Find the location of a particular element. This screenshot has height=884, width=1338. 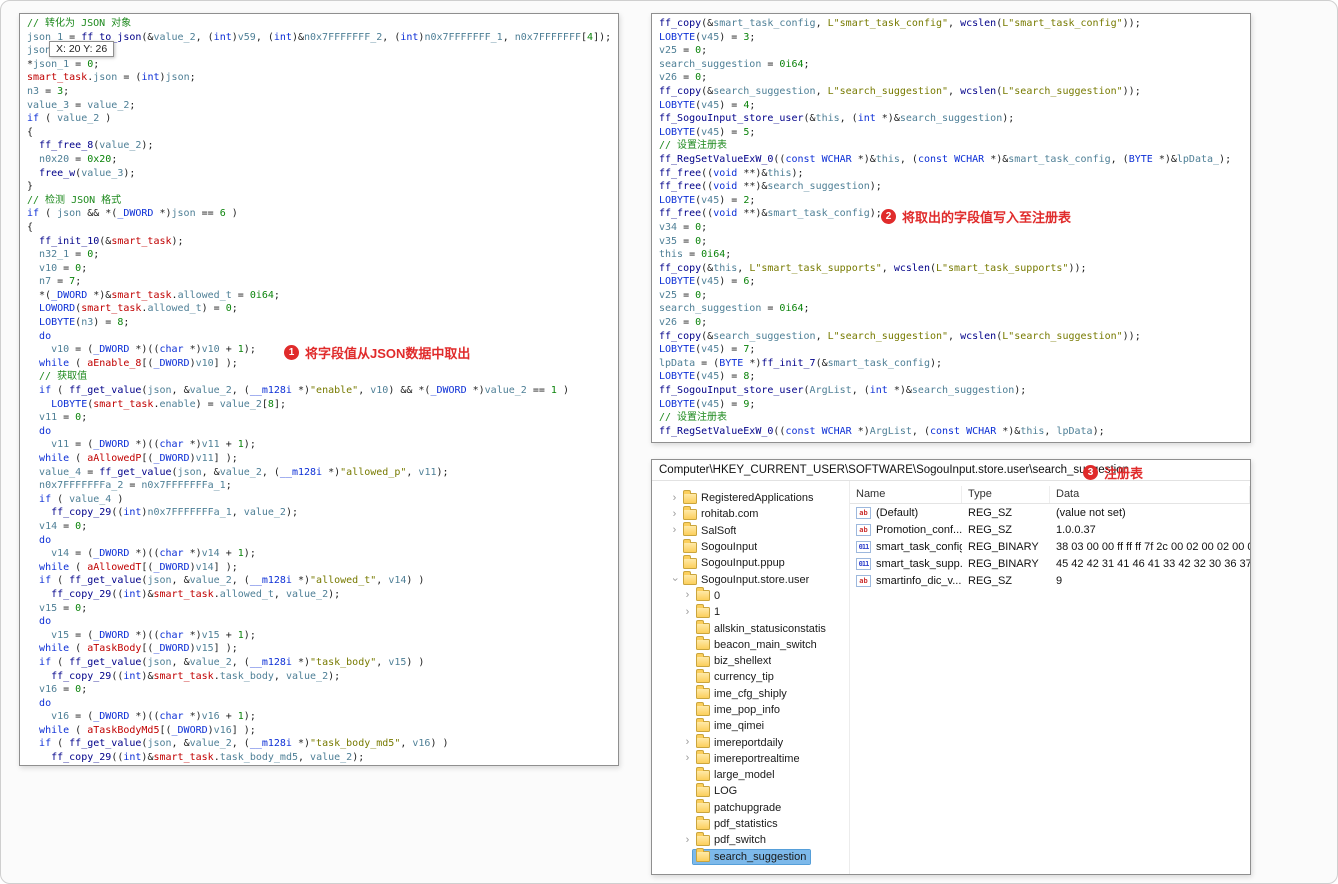

tree-item-beacon_main_switch: beacon_main_switch is located at coordinates (750, 644).